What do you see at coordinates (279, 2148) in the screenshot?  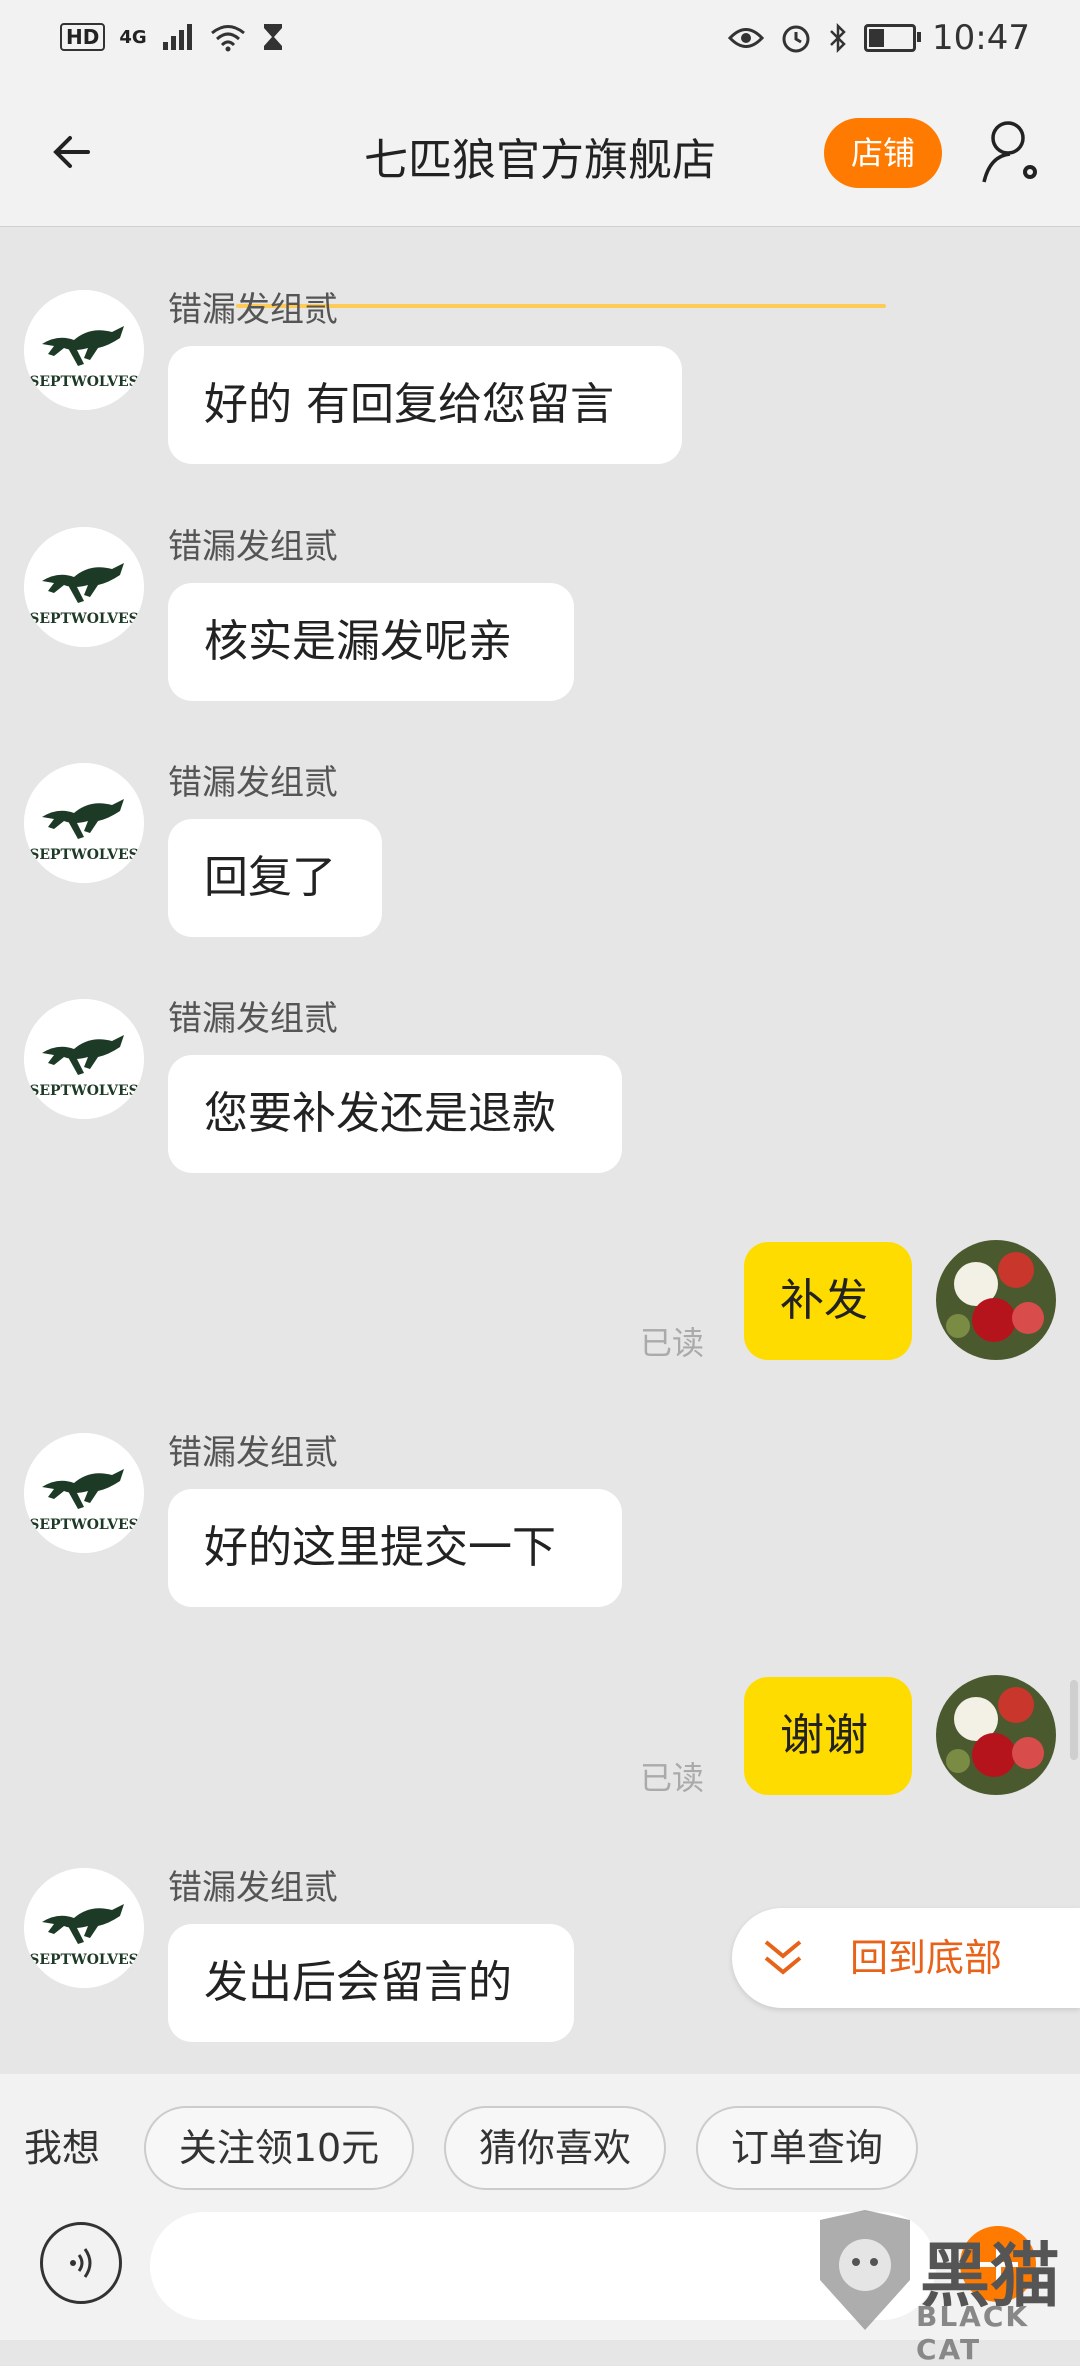 I see `quick-chip-follow: 关注领10元` at bounding box center [279, 2148].